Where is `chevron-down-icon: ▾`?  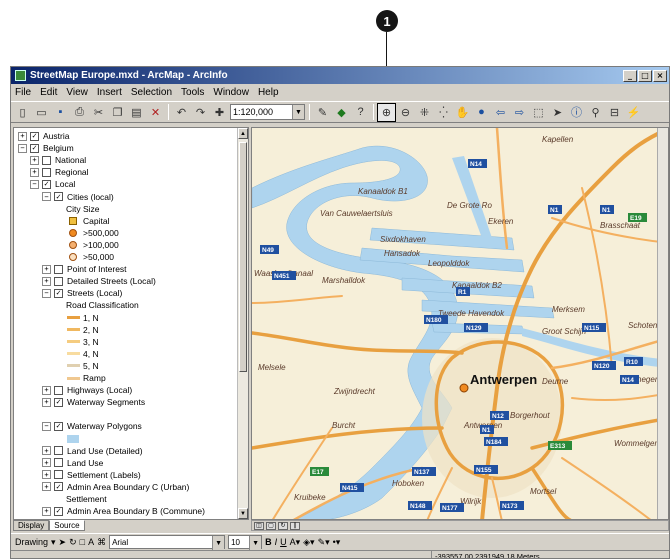 chevron-down-icon: ▾ is located at coordinates (53, 542).